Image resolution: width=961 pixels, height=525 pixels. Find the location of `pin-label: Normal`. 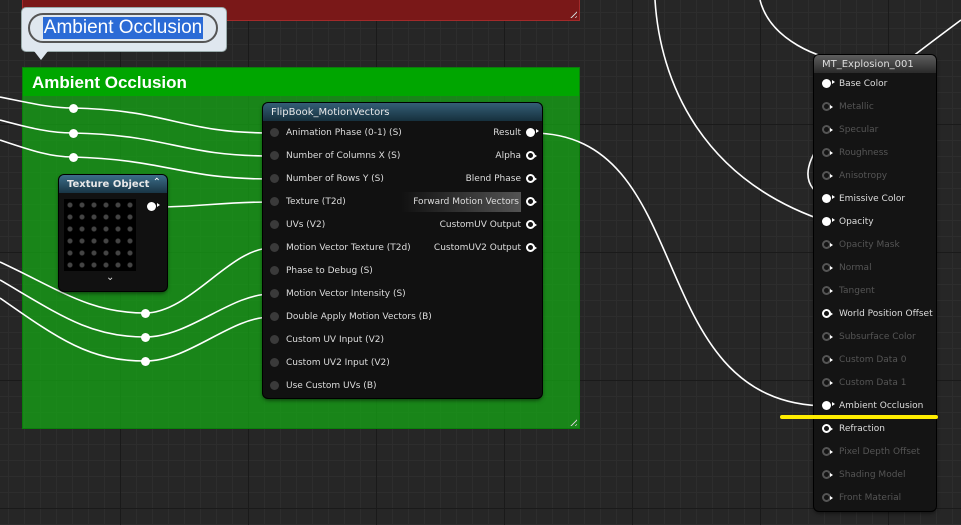

pin-label: Normal is located at coordinates (855, 268).